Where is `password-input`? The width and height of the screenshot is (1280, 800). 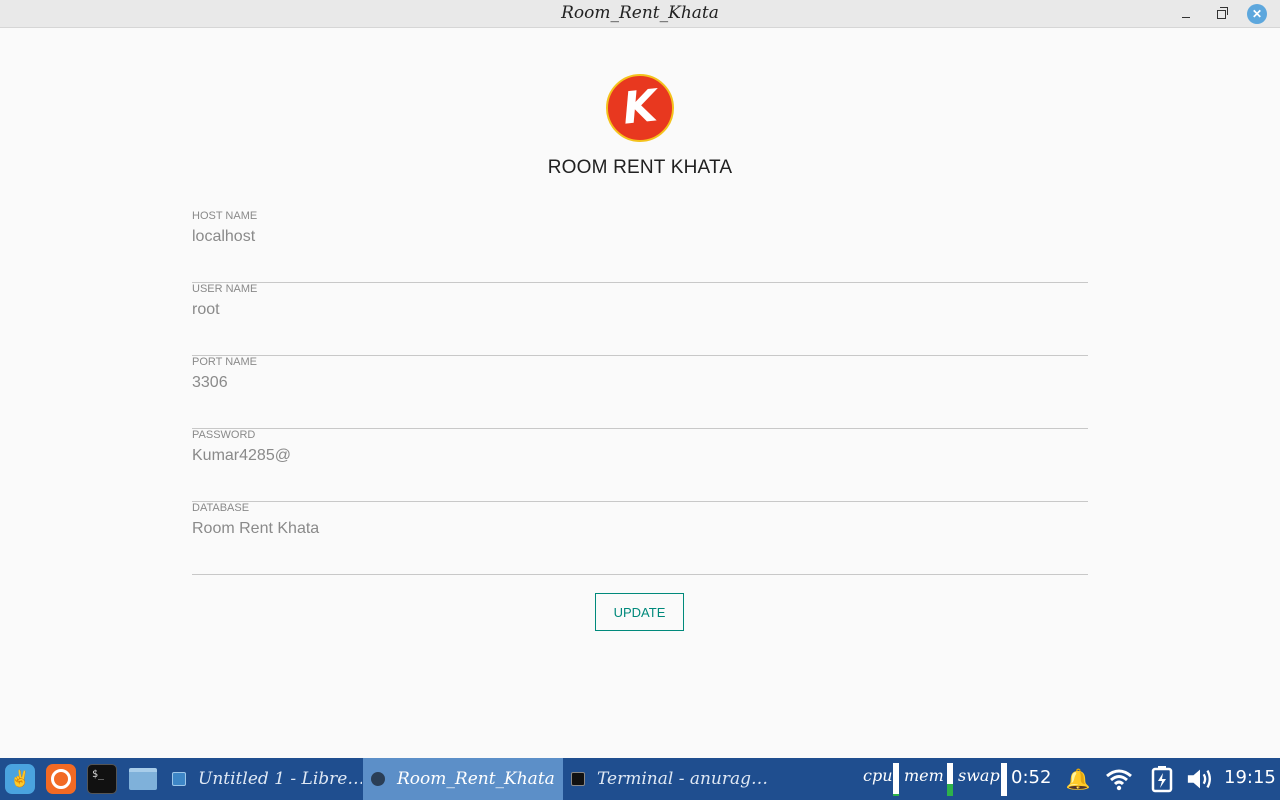
password-input is located at coordinates (640, 456).